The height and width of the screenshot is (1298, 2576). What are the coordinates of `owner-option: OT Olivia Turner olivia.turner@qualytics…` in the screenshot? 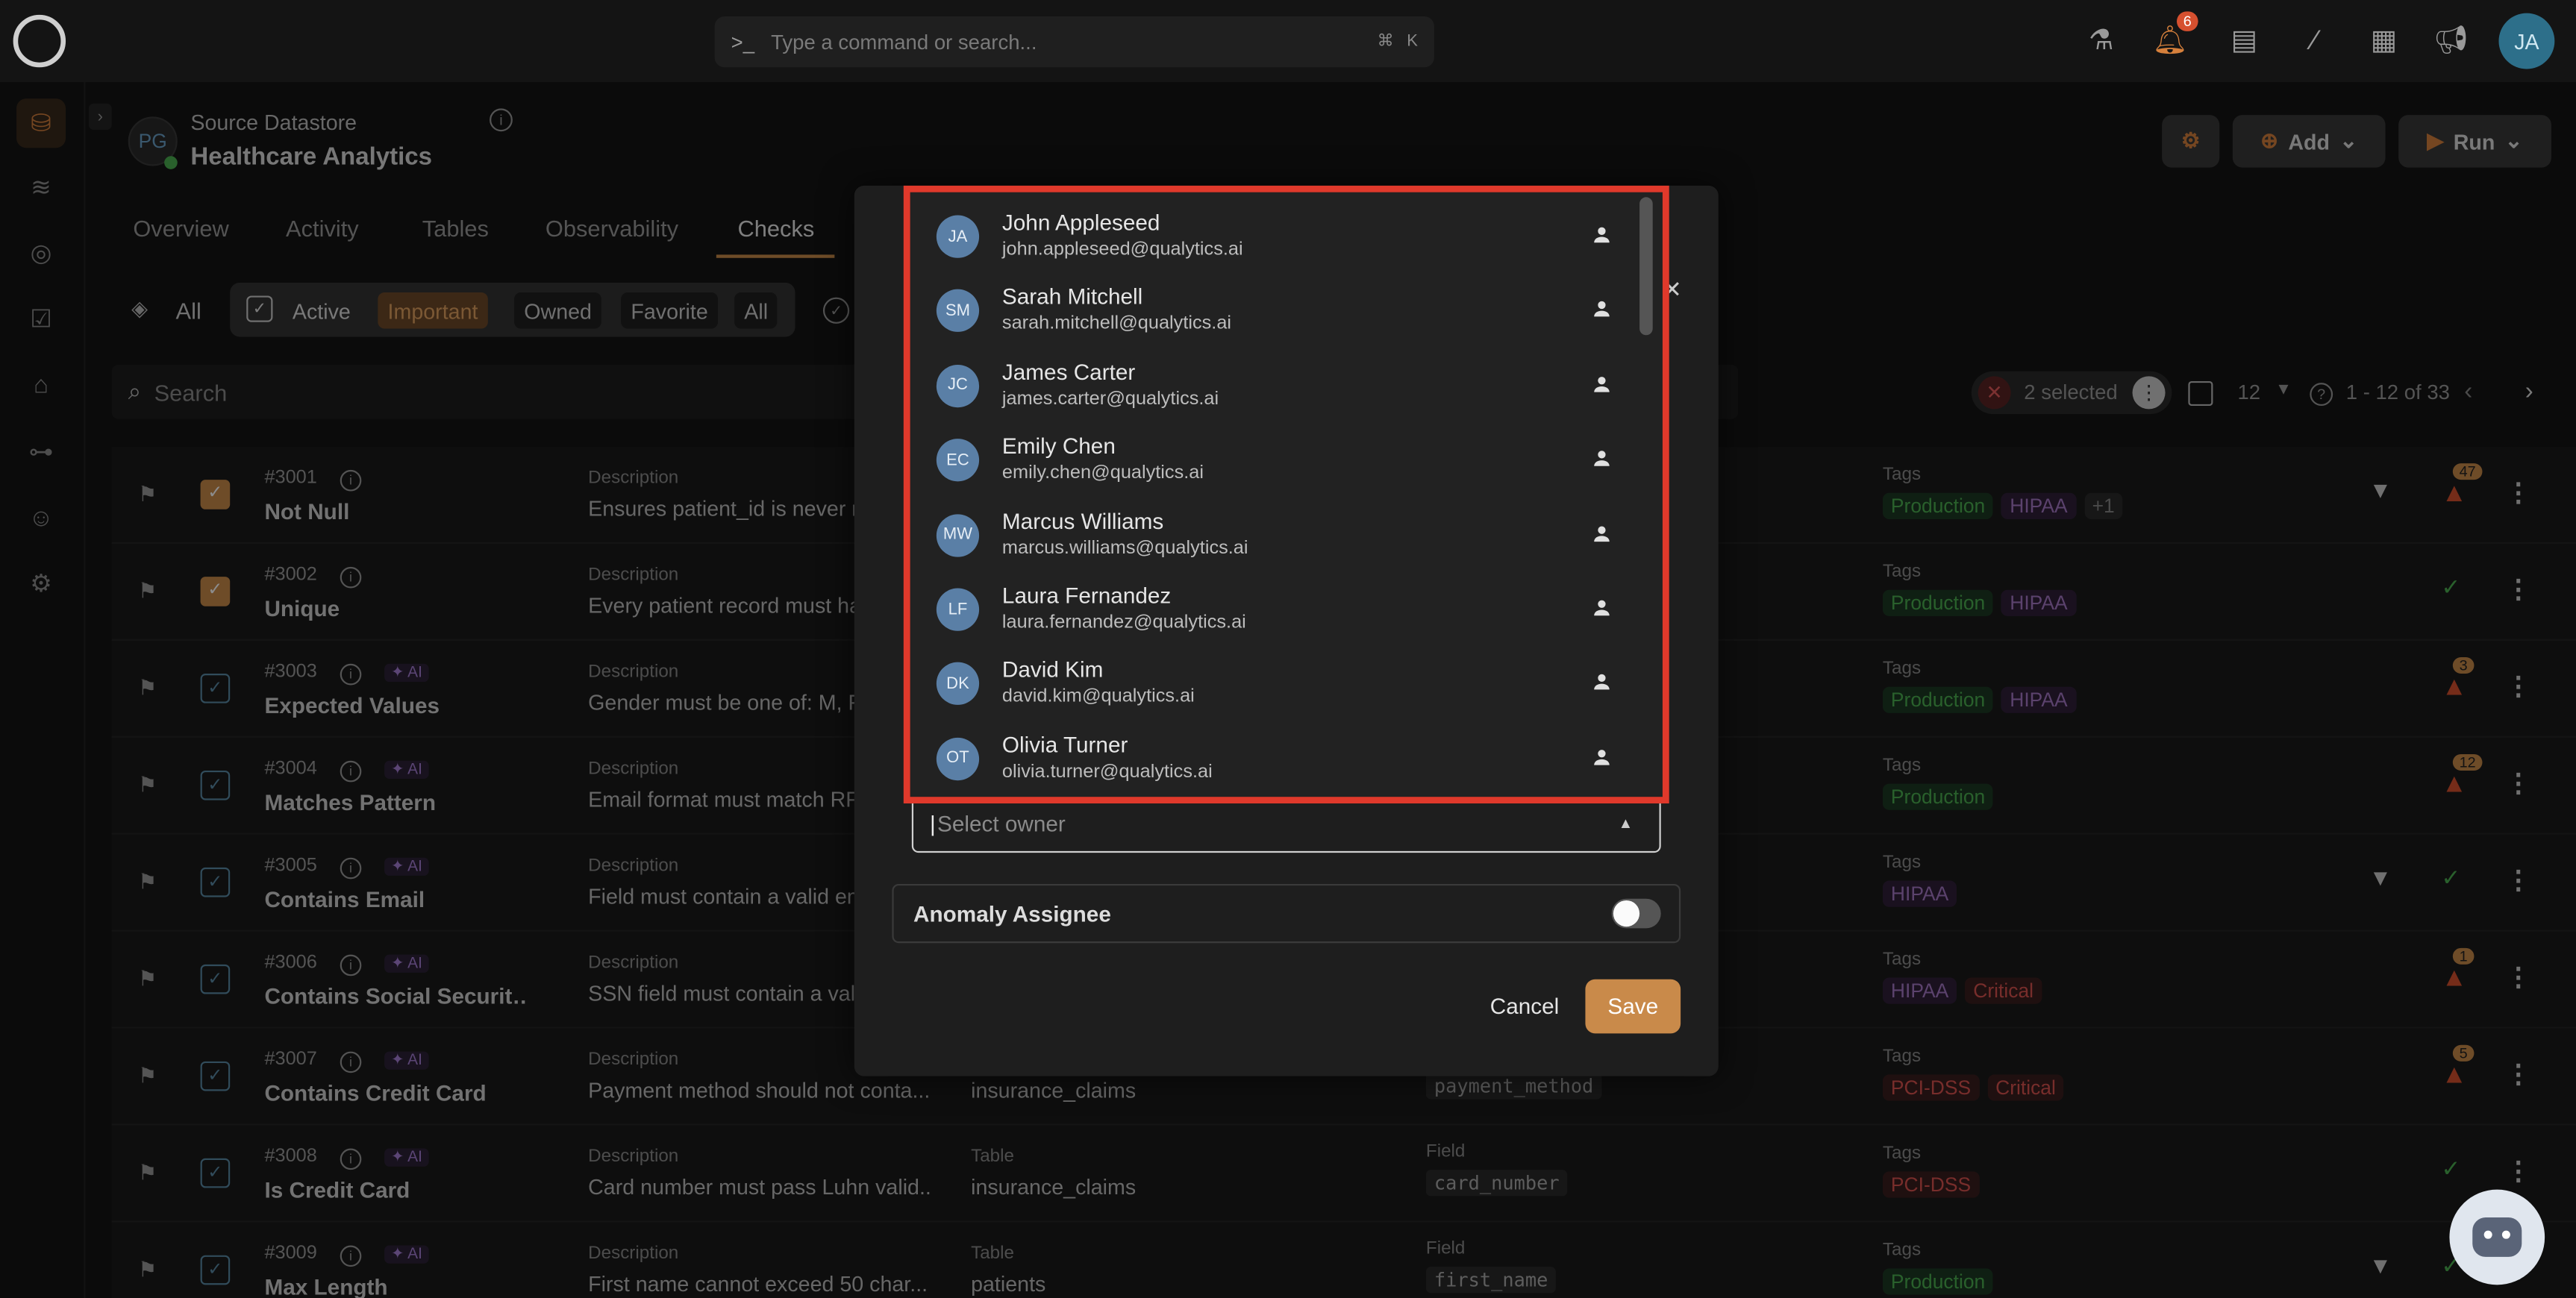 It's located at (1286, 757).